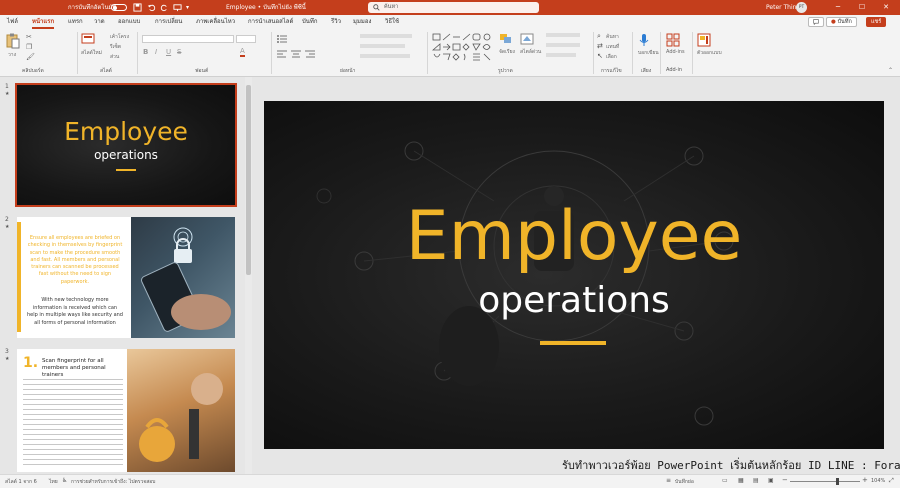 The width and height of the screenshot is (900, 488). Describe the element at coordinates (29, 37) in the screenshot. I see `cut-icon: ✂` at that location.